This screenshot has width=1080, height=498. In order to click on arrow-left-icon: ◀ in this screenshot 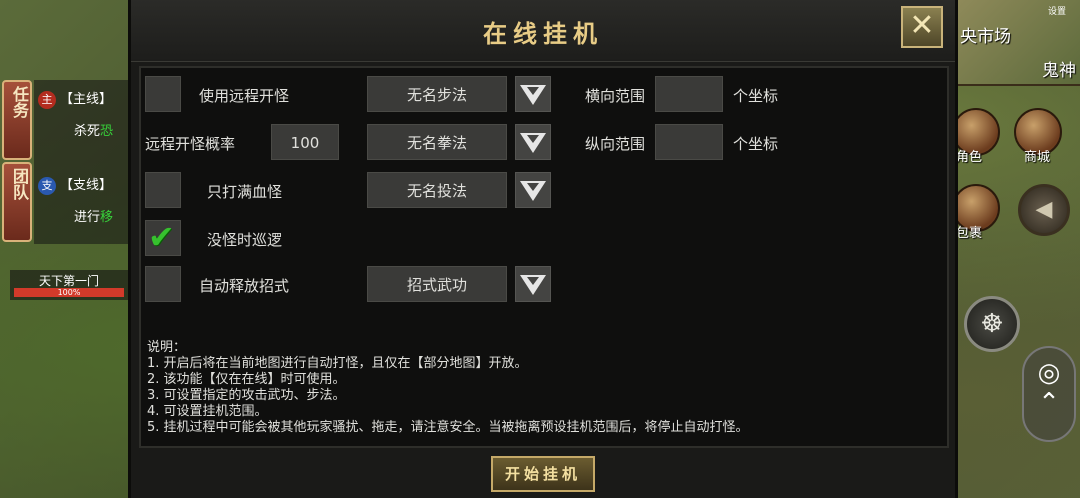, I will do `click(1044, 210)`.